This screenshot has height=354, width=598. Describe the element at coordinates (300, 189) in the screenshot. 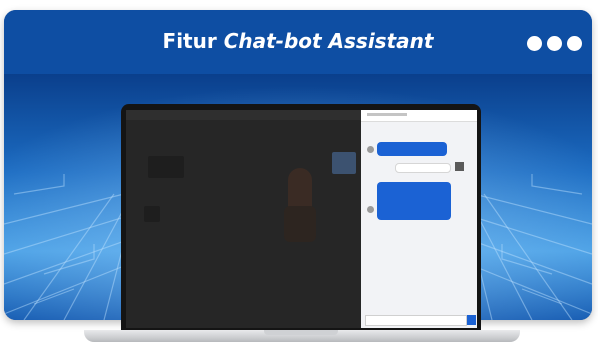

I see `presenter-figure` at that location.